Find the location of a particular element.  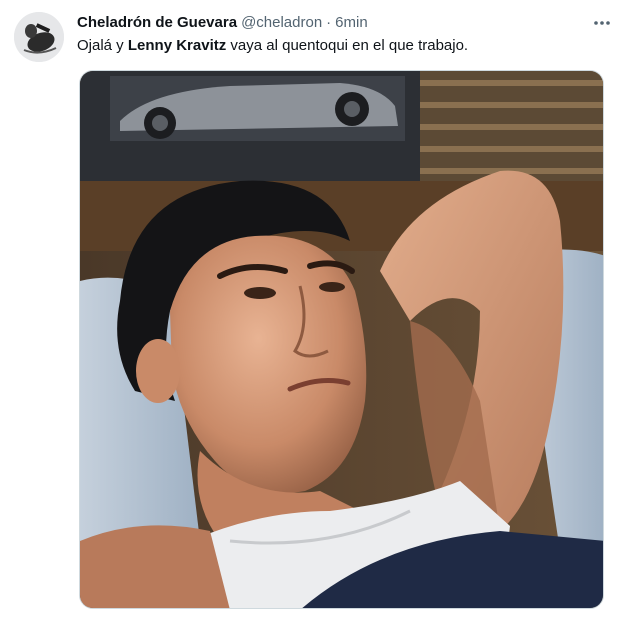

tweet-header: Cheladrón de Guevara @cheladron · 6min is located at coordinates (222, 23).